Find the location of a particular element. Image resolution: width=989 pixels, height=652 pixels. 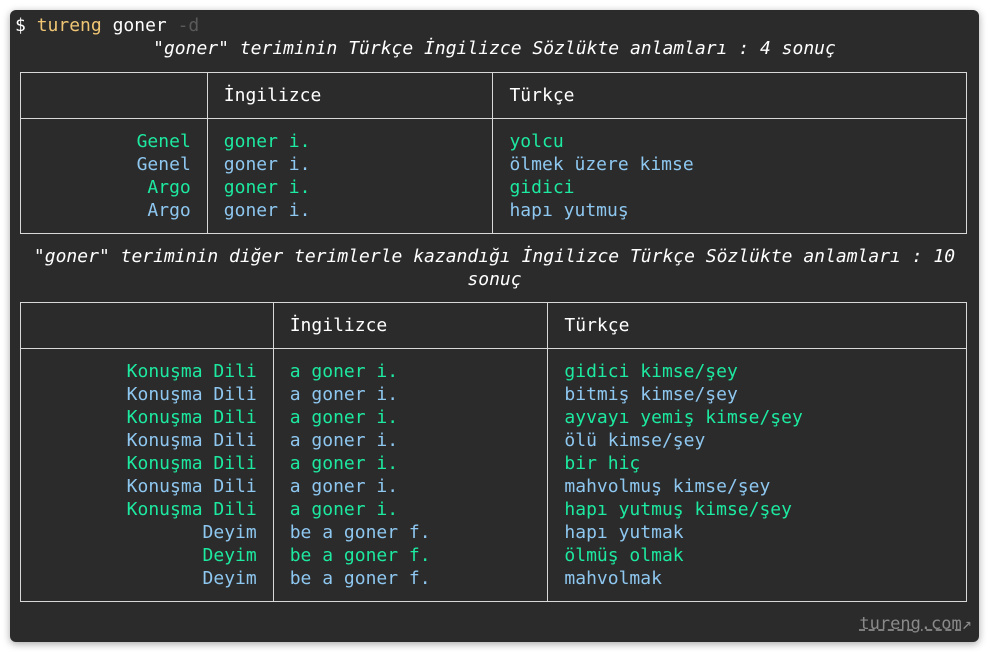

row-turkish: ölmüş olmak is located at coordinates (624, 555).